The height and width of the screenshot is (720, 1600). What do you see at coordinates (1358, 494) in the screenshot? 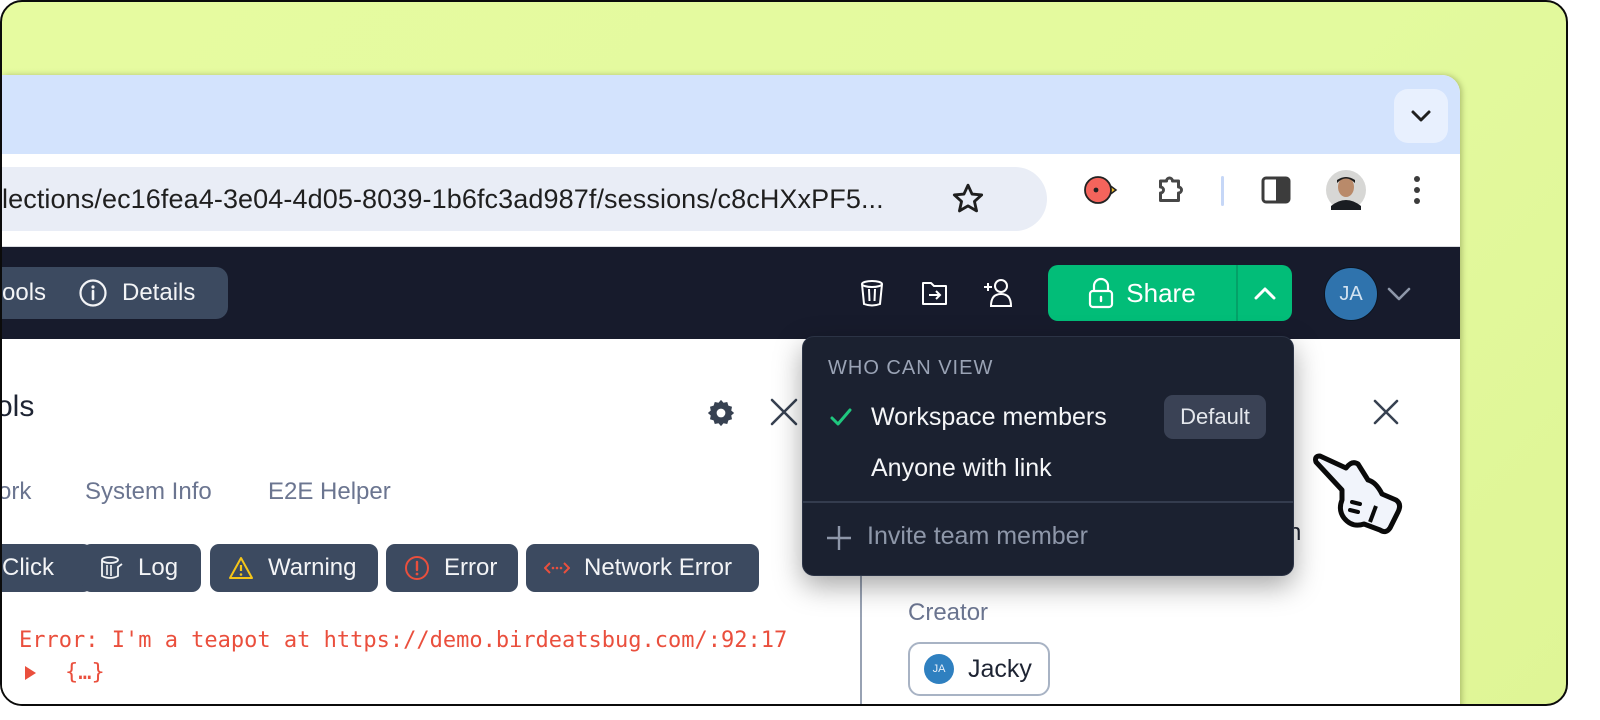
I see `pointer-hand-cursor-icon` at bounding box center [1358, 494].